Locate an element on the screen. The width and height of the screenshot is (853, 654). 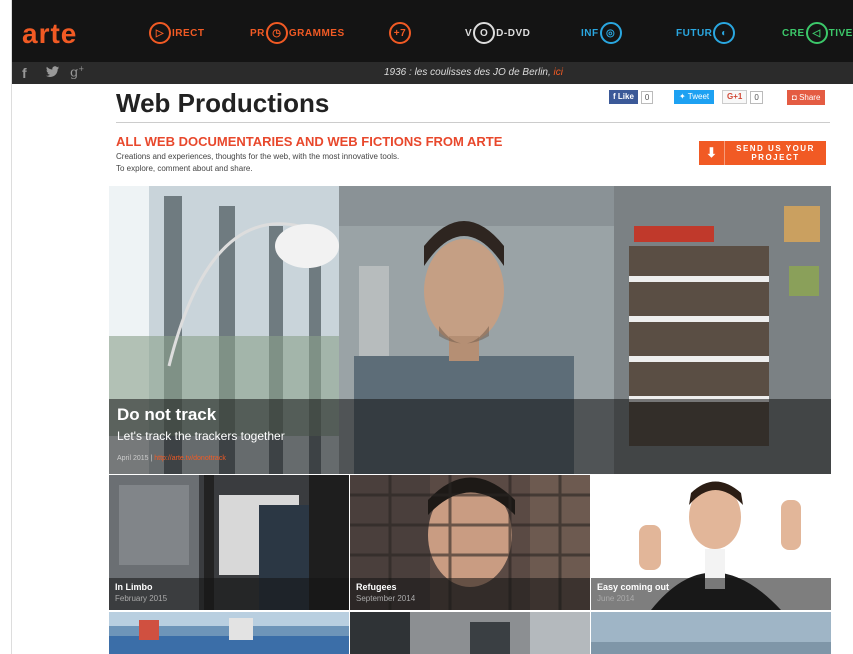
play-icon: ▷ is located at coordinates (160, 33).